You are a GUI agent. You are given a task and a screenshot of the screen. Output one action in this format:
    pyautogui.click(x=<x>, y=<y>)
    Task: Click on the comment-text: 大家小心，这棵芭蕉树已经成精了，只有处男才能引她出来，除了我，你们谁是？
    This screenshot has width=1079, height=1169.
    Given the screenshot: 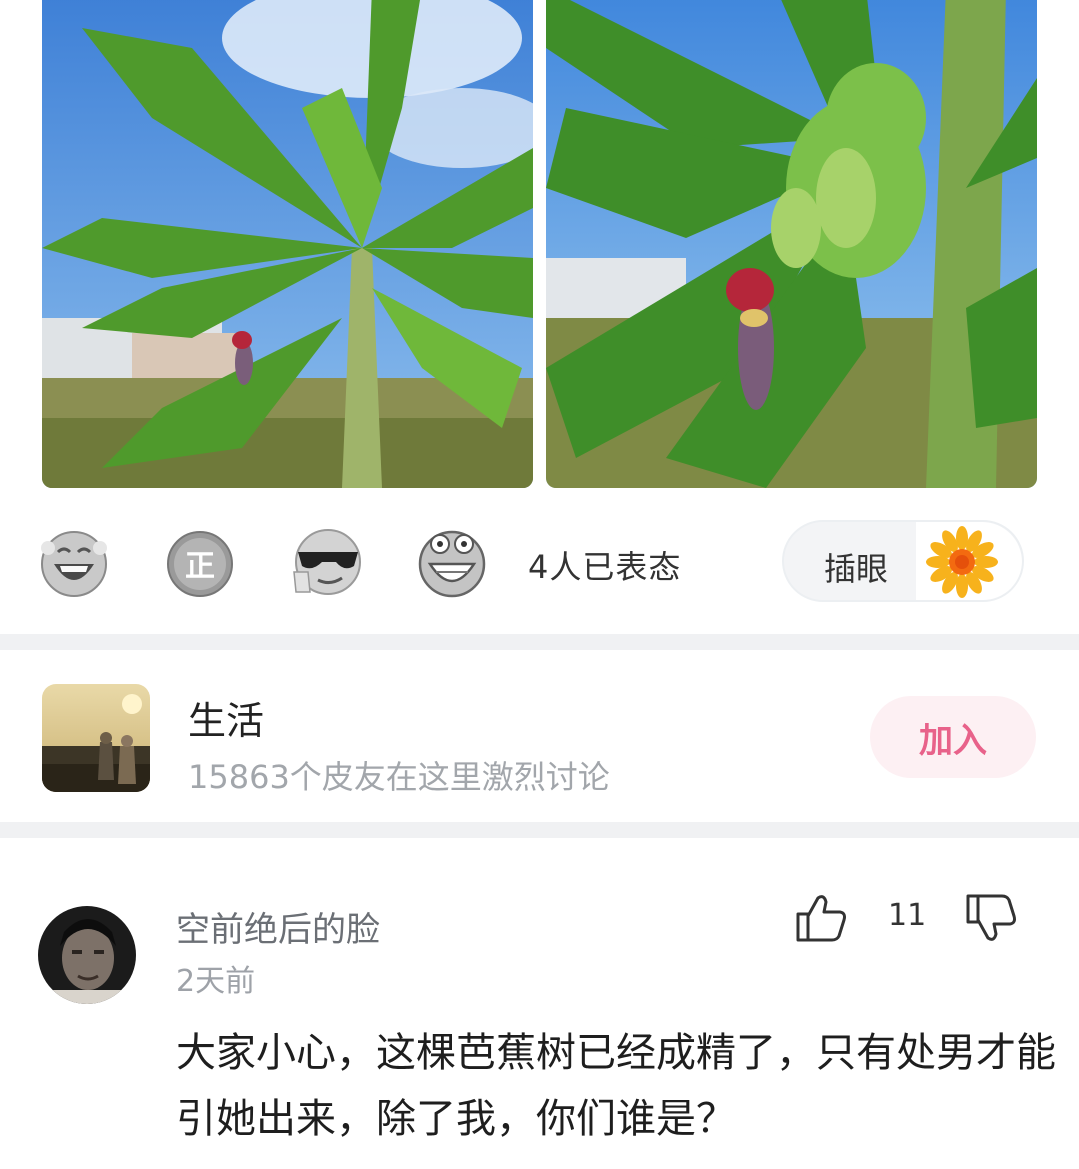 What is the action you would take?
    pyautogui.click(x=616, y=1086)
    